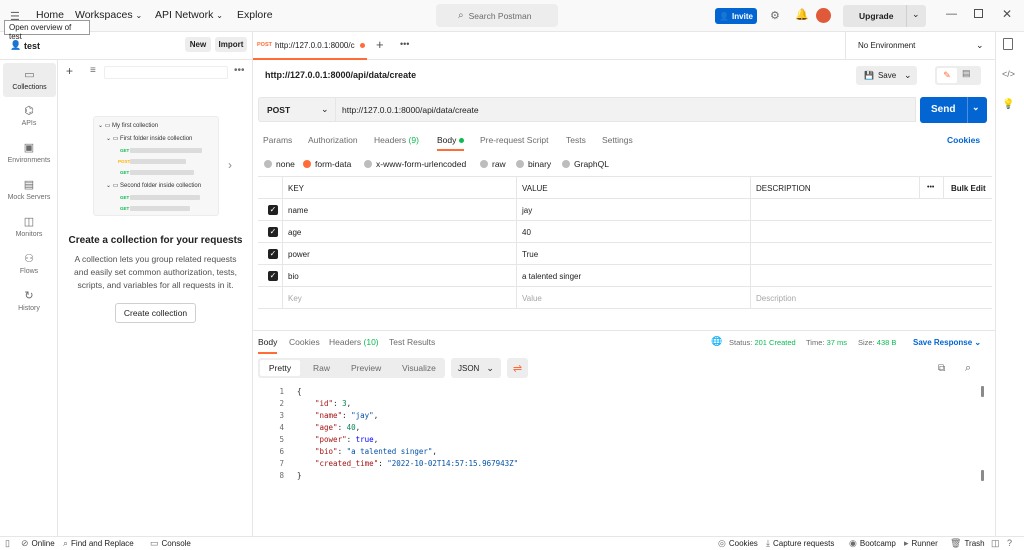 This screenshot has height=550, width=1024. I want to click on search-input: ⌕ Search Postman, so click(497, 15).